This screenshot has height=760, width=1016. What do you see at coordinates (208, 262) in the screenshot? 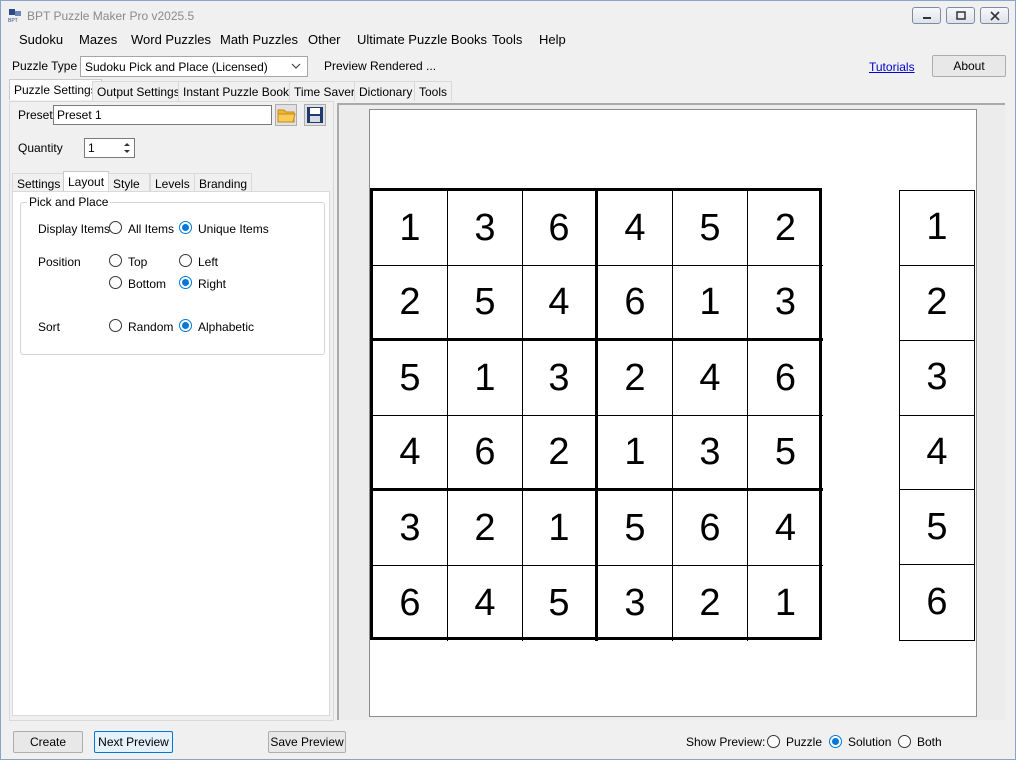
I see `position-left-label: Left` at bounding box center [208, 262].